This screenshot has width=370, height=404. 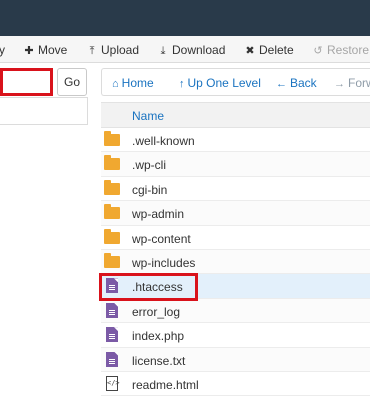 I want to click on upload-label: Upload, so click(x=120, y=50).